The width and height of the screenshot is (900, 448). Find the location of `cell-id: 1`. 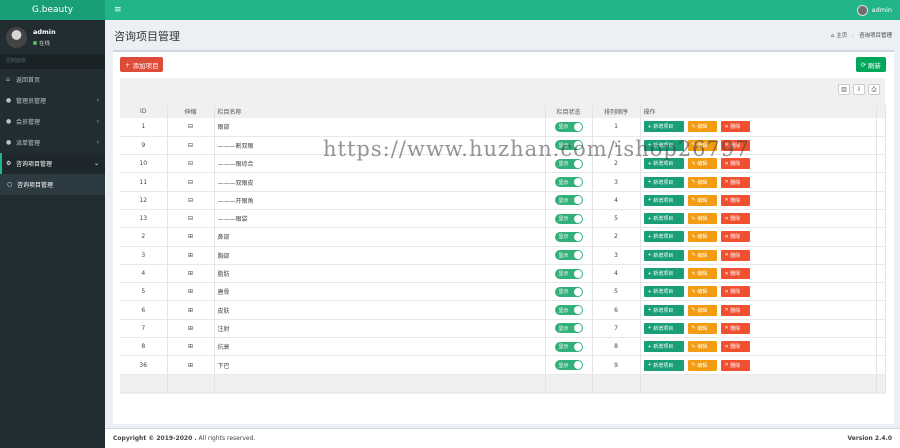

cell-id: 1 is located at coordinates (144, 127).